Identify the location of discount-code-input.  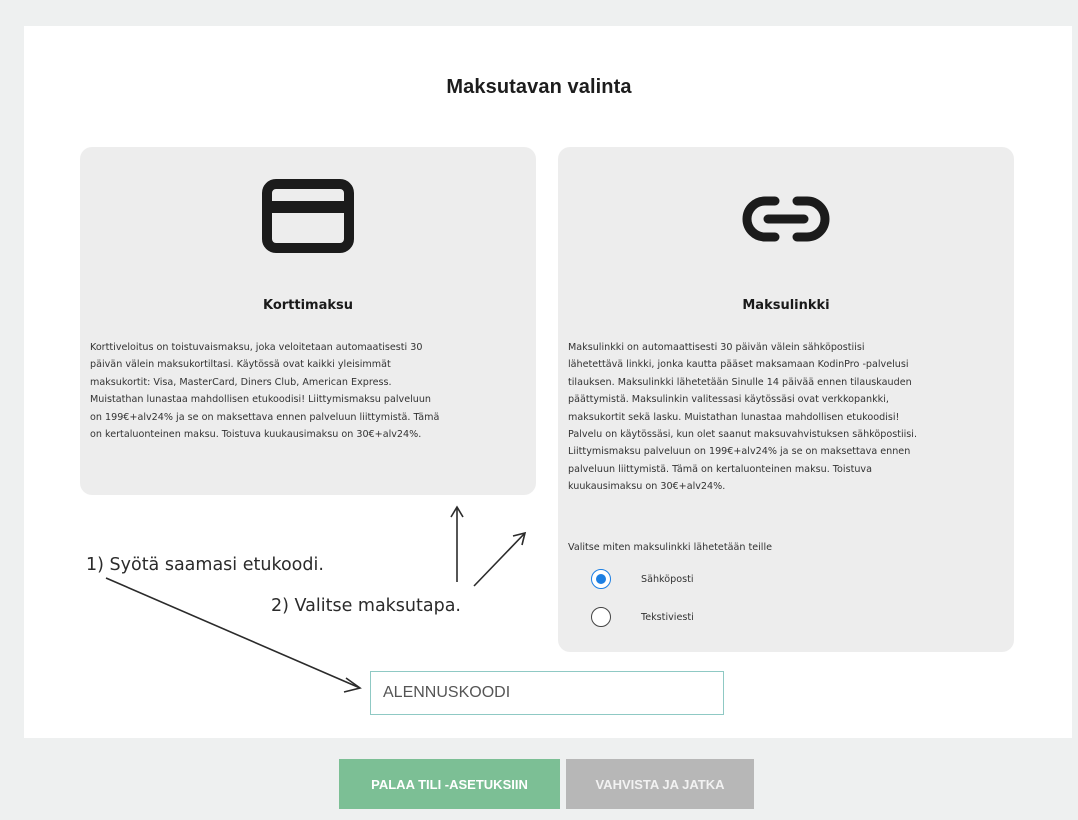
(547, 693).